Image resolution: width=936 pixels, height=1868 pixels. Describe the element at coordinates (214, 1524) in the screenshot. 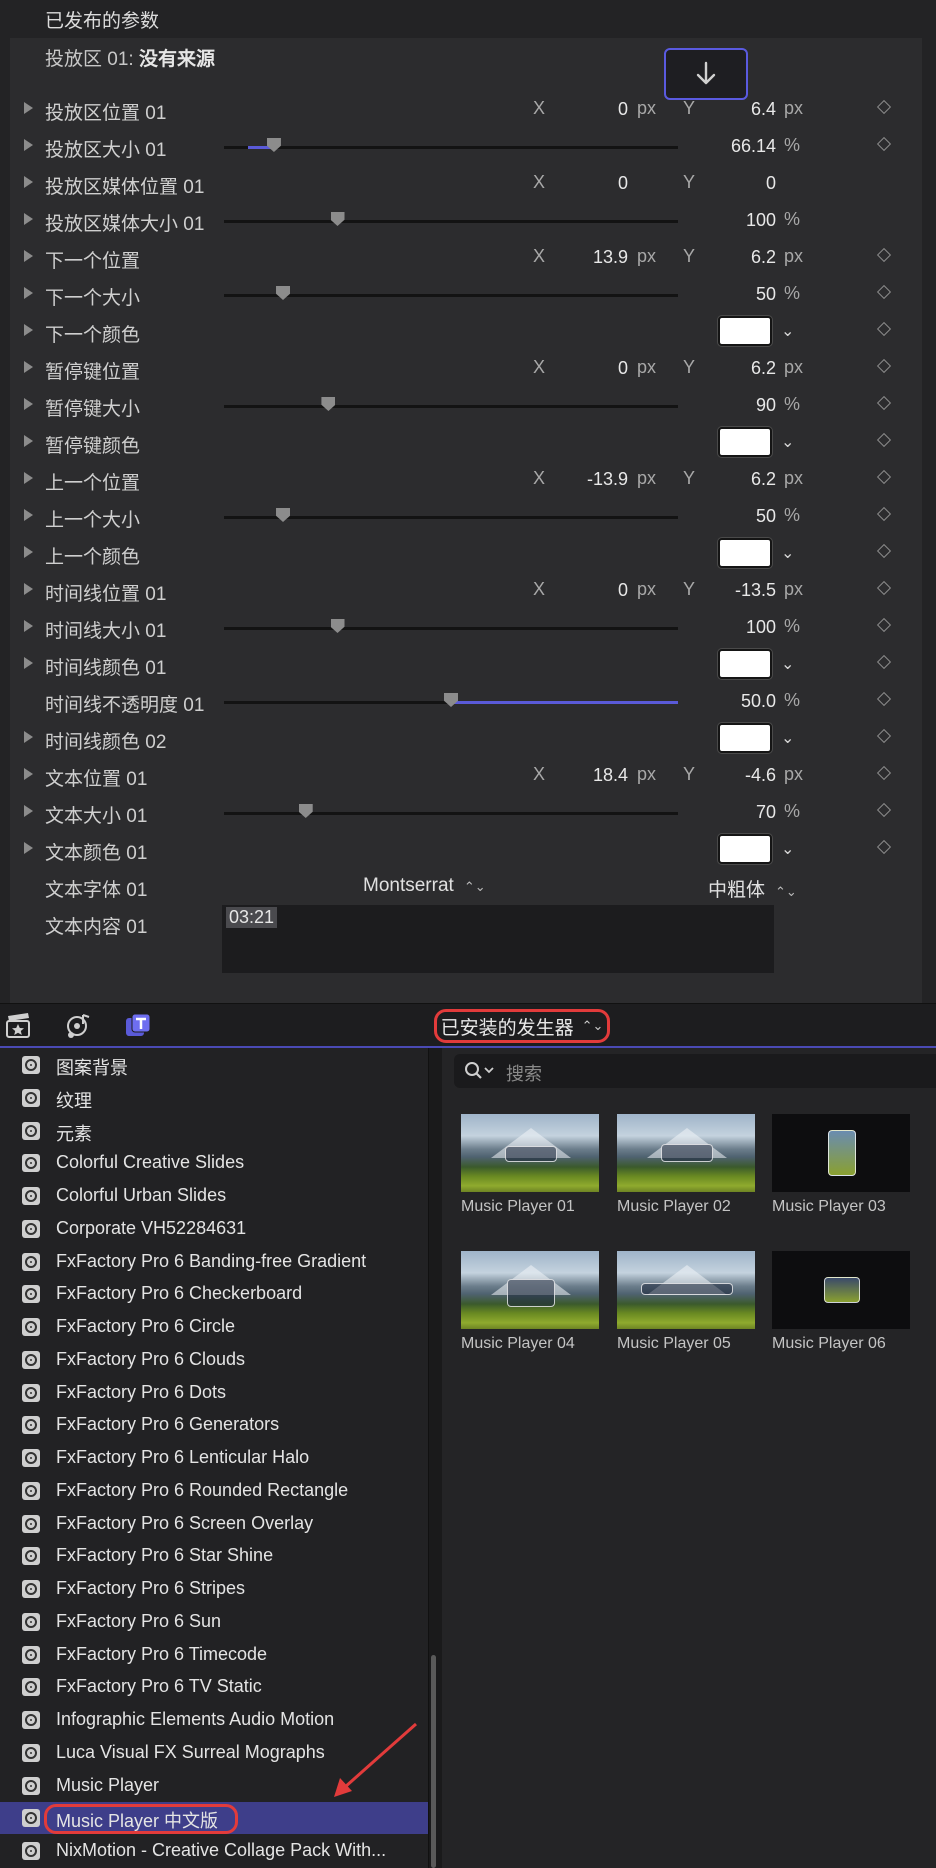

I see `sidebar-item: FxFactory Pro 6 Screen Overlay` at that location.